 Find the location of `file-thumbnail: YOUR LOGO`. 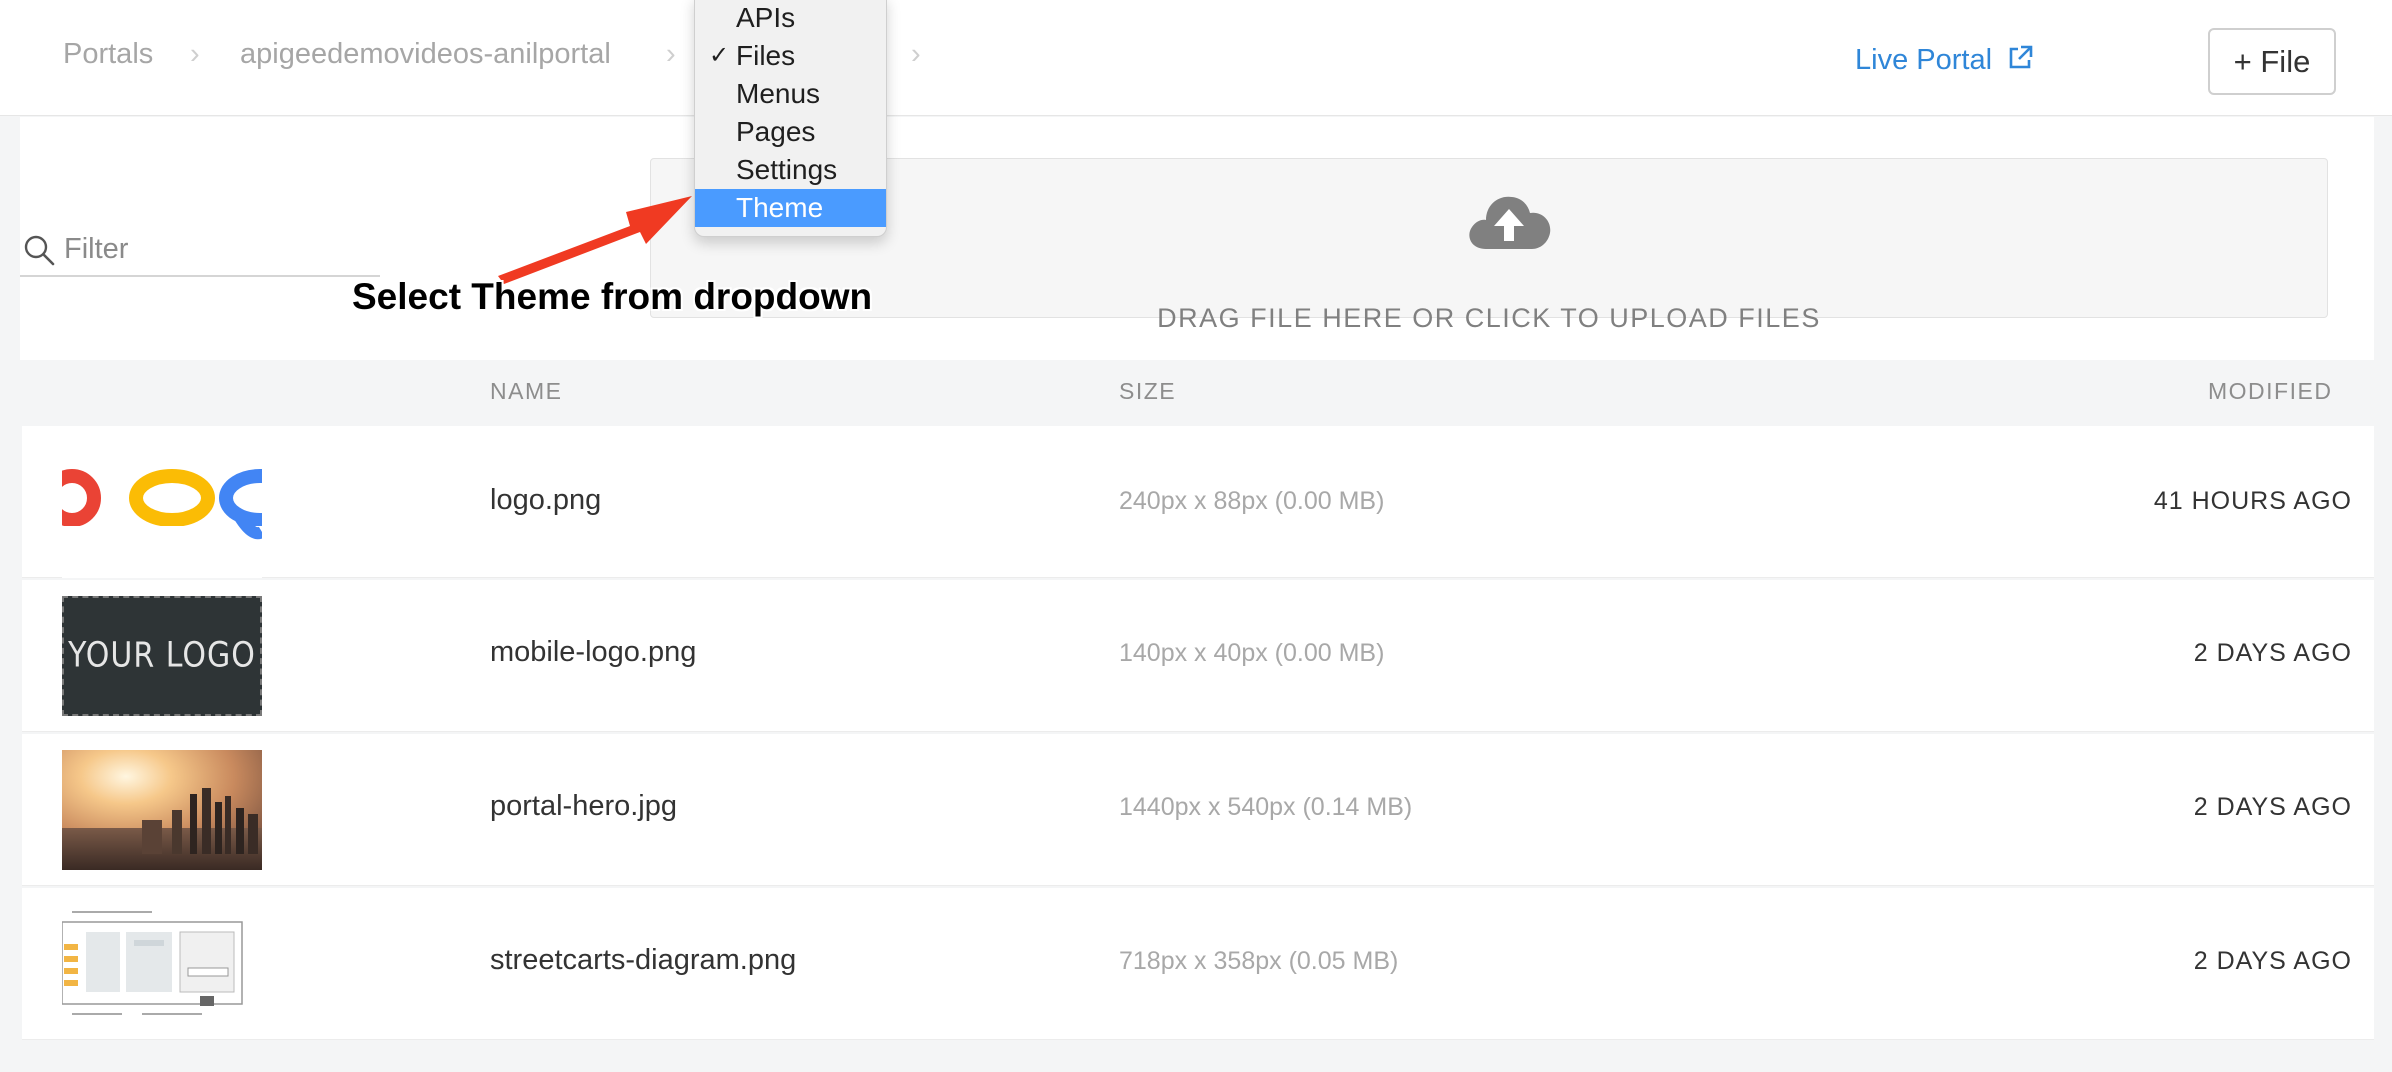

file-thumbnail: YOUR LOGO is located at coordinates (162, 656).